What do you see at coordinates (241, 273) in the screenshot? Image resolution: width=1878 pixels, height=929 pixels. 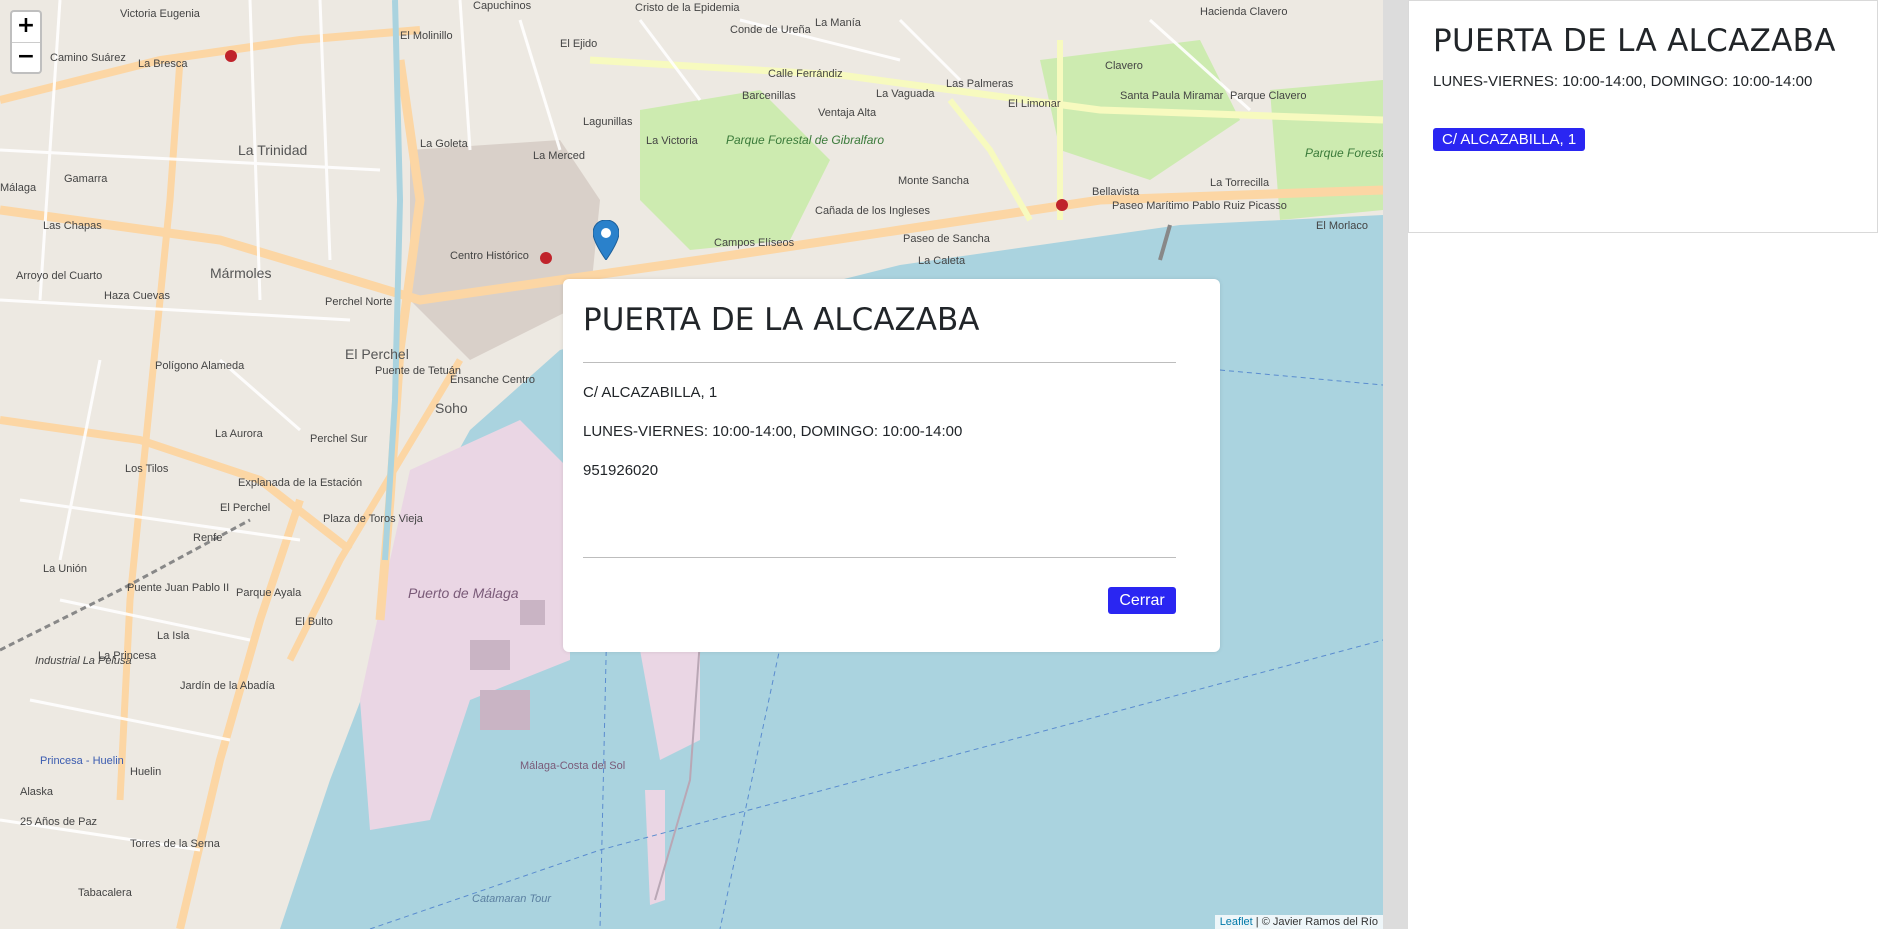 I see `map-label: Mármoles` at bounding box center [241, 273].